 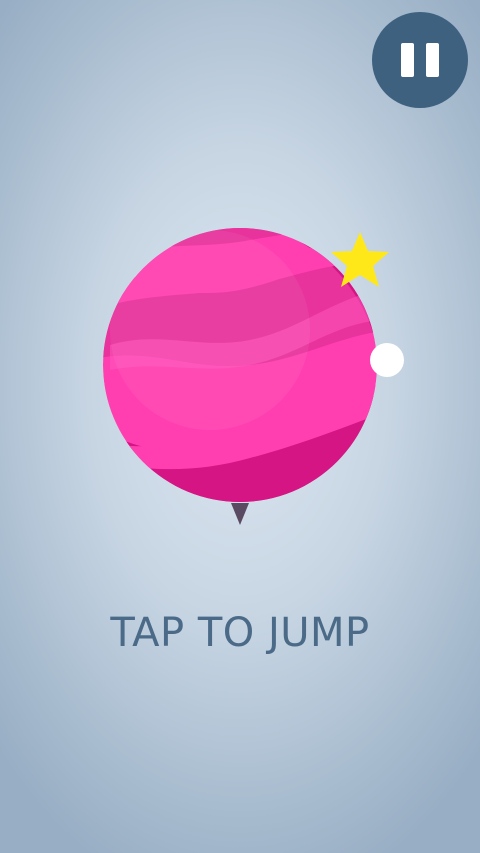 I want to click on tap-to-jump-prompt: TAP TO JUMP, so click(x=240, y=633).